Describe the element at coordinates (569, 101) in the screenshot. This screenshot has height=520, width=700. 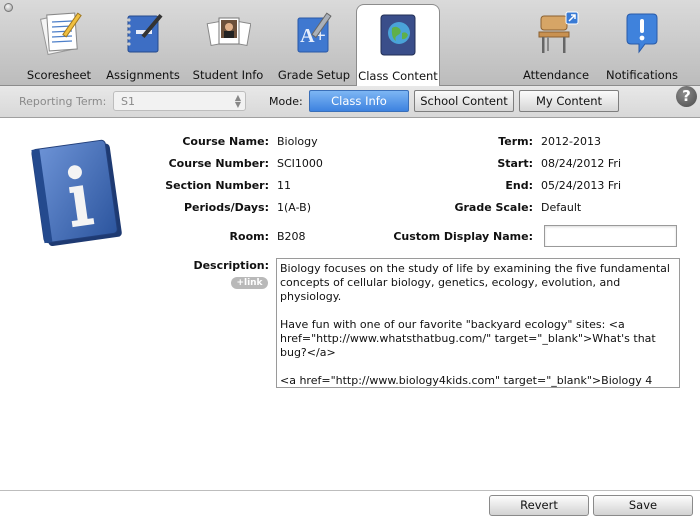
I see `mode-my-content-button: My Content` at that location.